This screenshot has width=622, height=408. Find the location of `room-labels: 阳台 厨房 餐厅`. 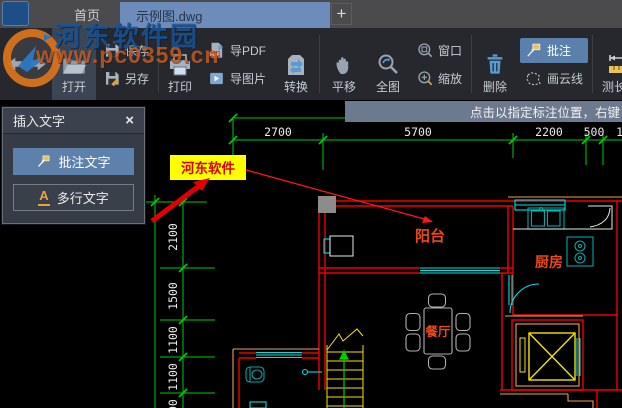

room-labels: 阳台 厨房 餐厅 is located at coordinates (489, 283).